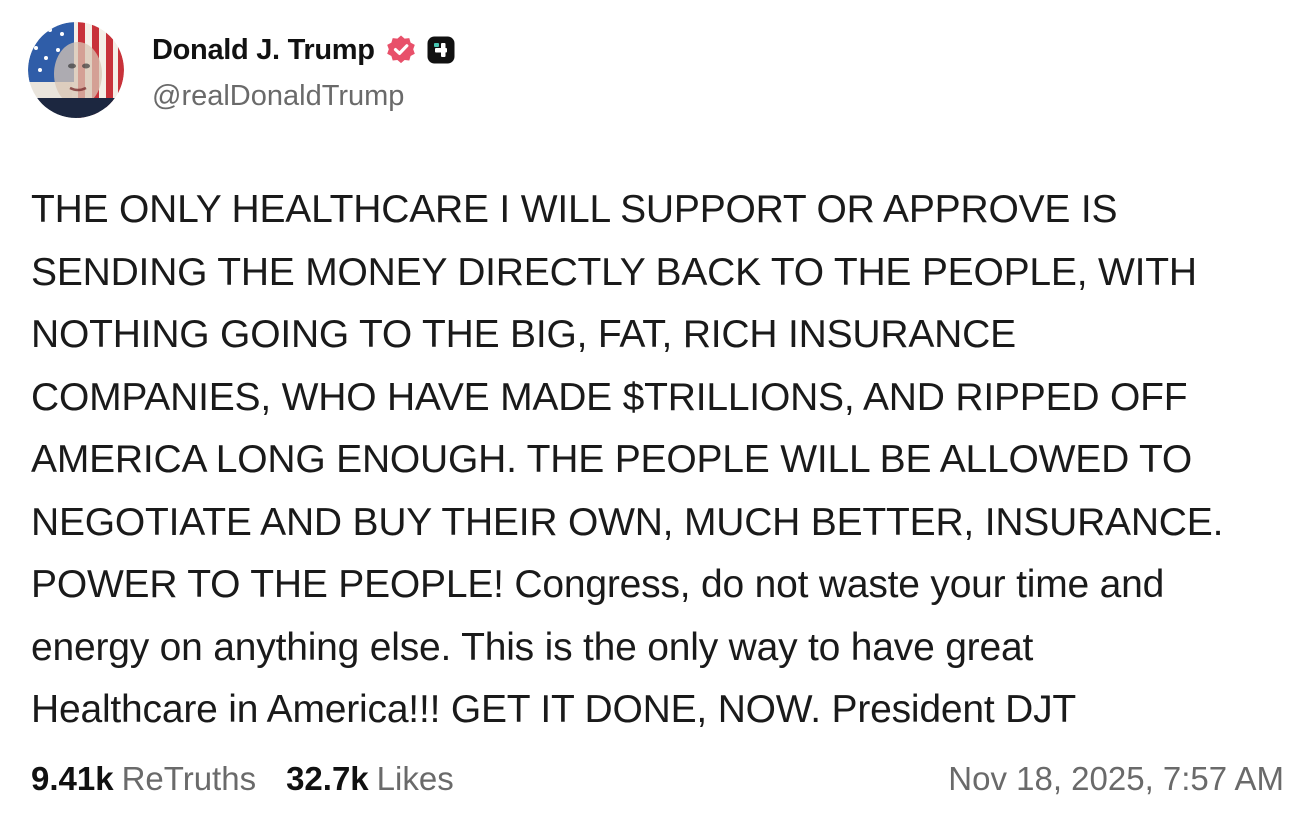 The height and width of the screenshot is (830, 1302). I want to click on likes-label: Likes, so click(415, 778).